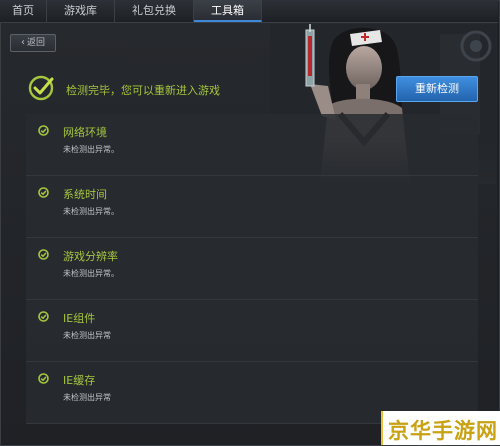 This screenshot has height=446, width=500. What do you see at coordinates (437, 89) in the screenshot?
I see `recheck-button: 重新检测` at bounding box center [437, 89].